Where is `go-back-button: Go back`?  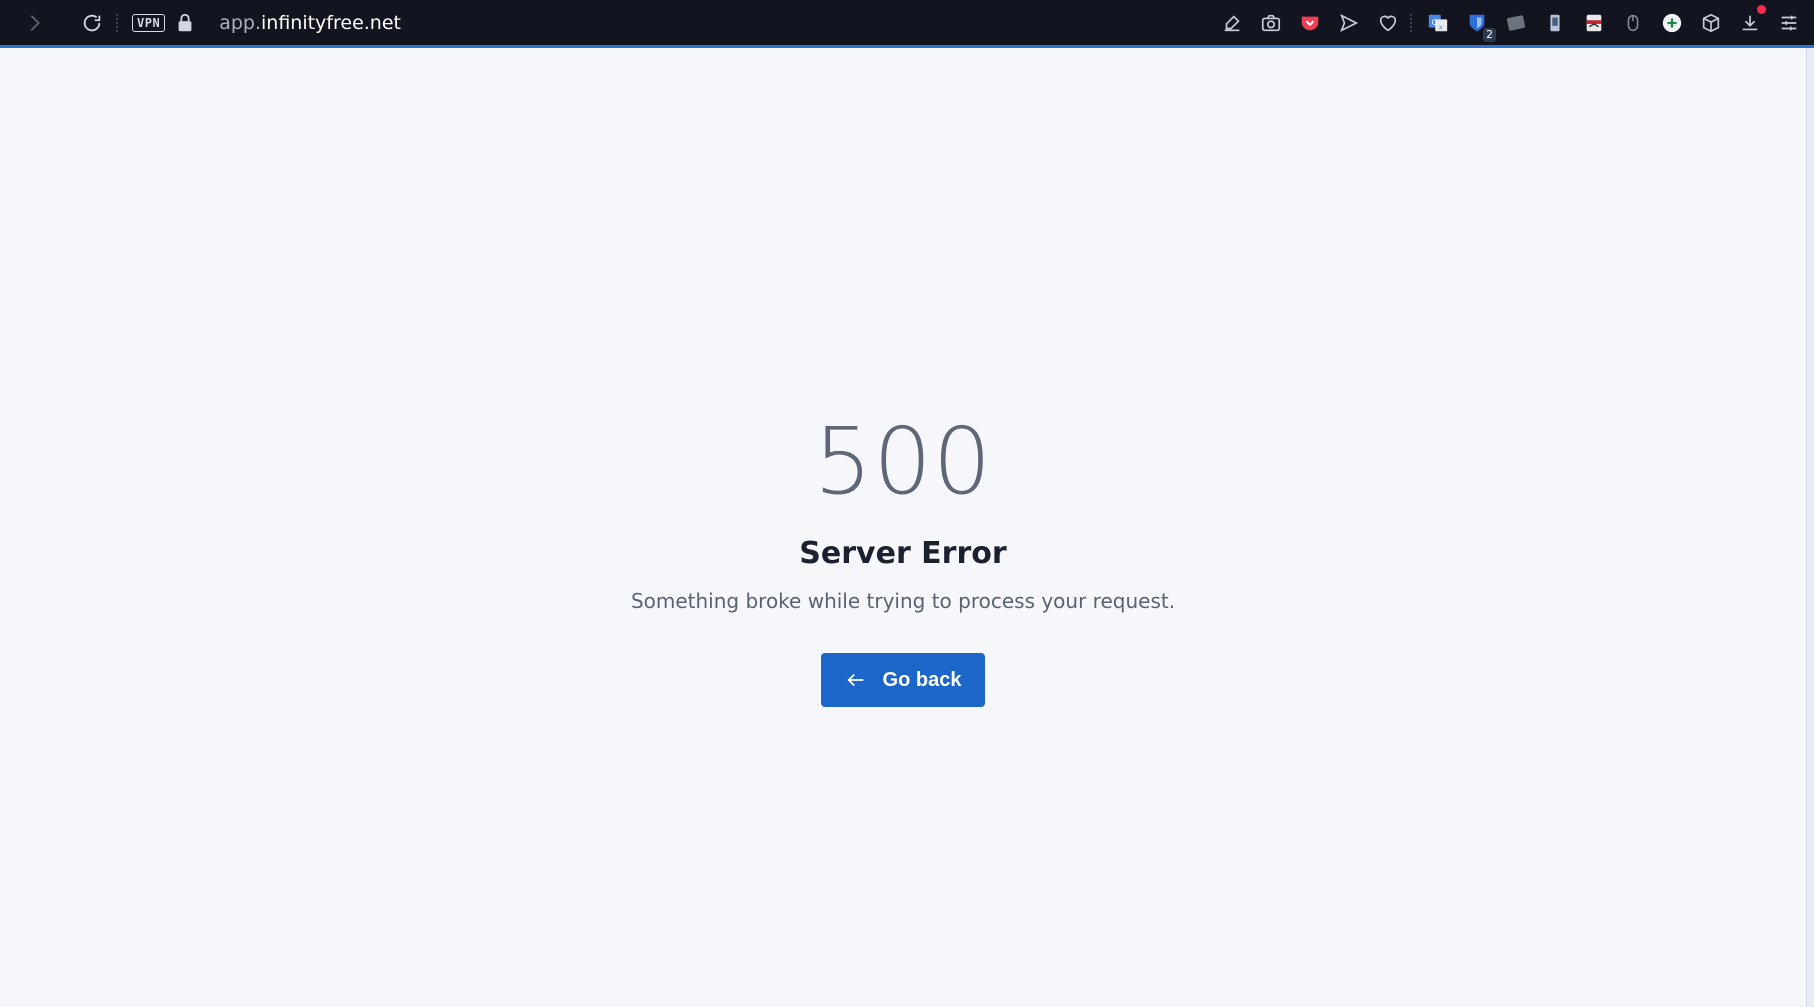 go-back-button: Go back is located at coordinates (903, 680).